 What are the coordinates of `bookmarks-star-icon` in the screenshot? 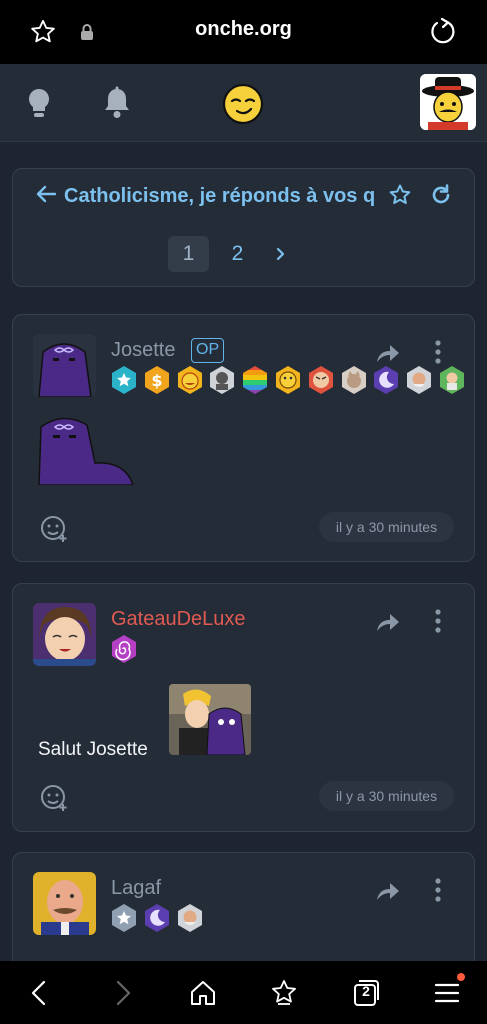 It's located at (284, 993).